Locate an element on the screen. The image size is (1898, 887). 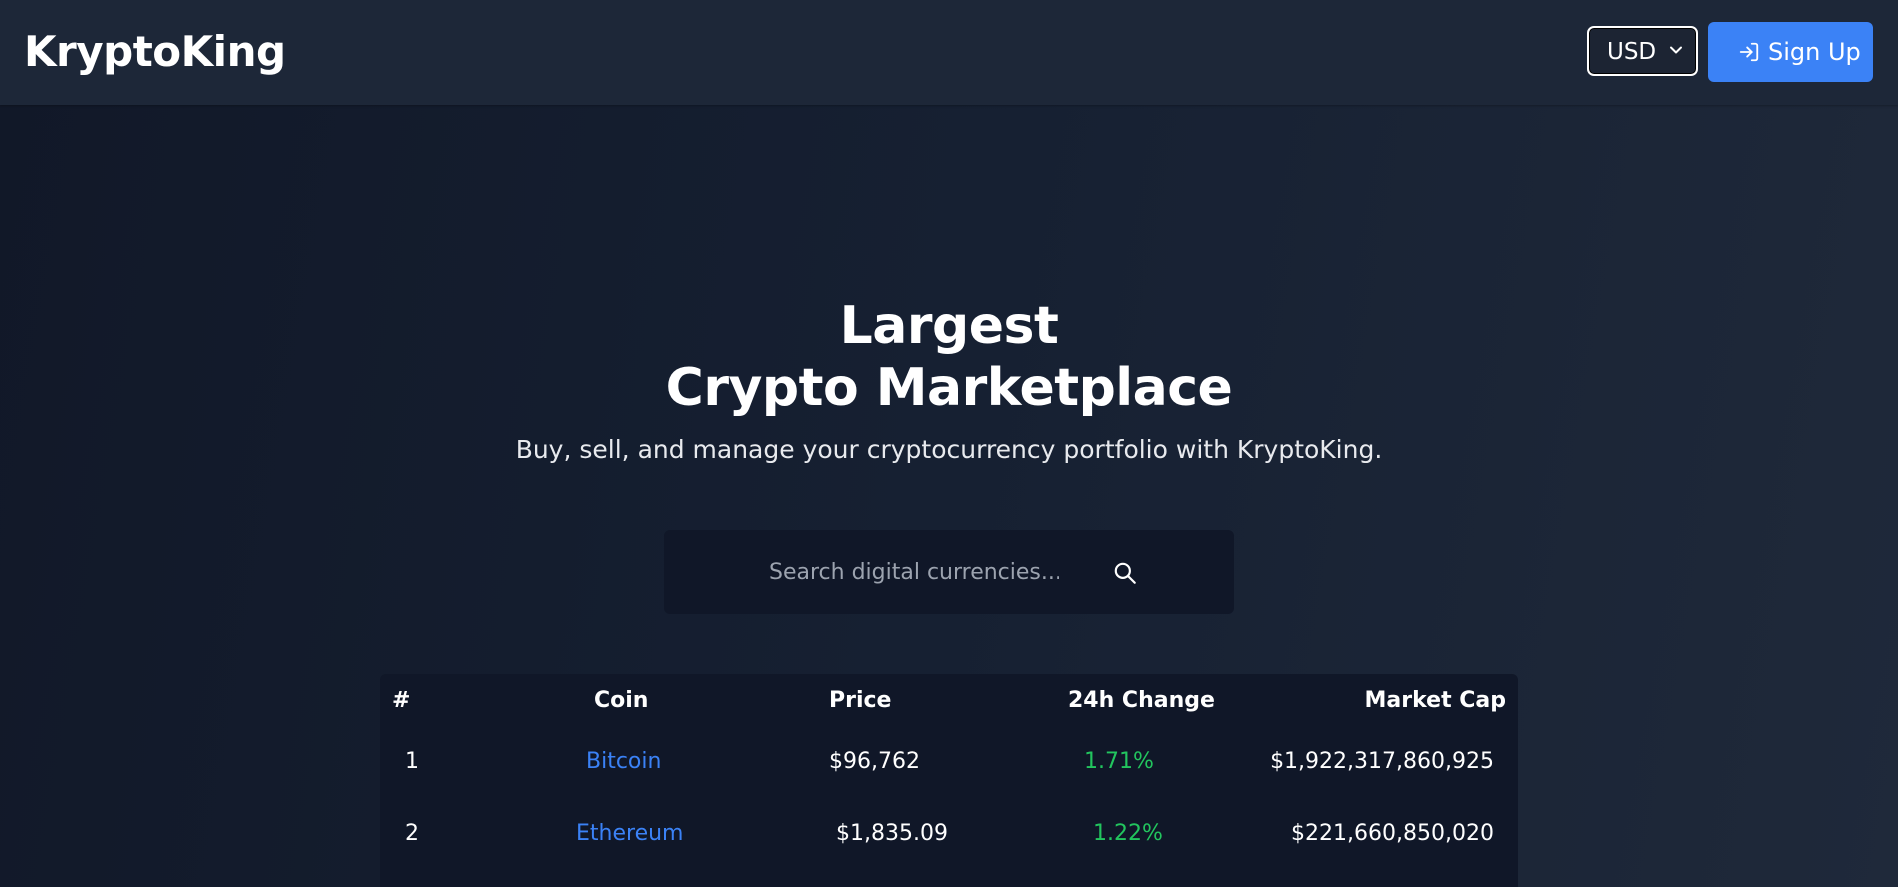
row-market-cap: $1,922,317,860,925 is located at coordinates (1382, 761).